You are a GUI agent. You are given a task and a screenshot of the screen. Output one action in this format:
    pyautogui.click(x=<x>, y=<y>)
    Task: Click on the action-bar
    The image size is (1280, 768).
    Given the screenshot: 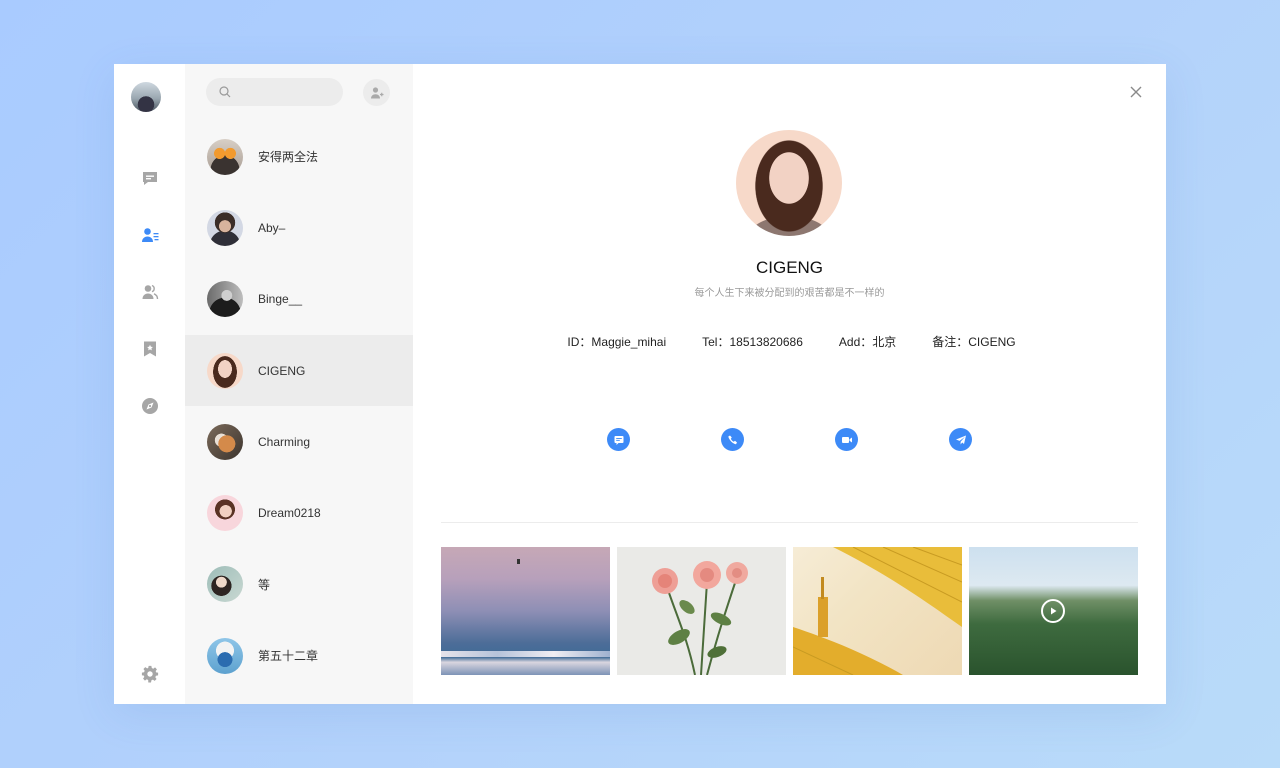 What is the action you would take?
    pyautogui.click(x=792, y=440)
    